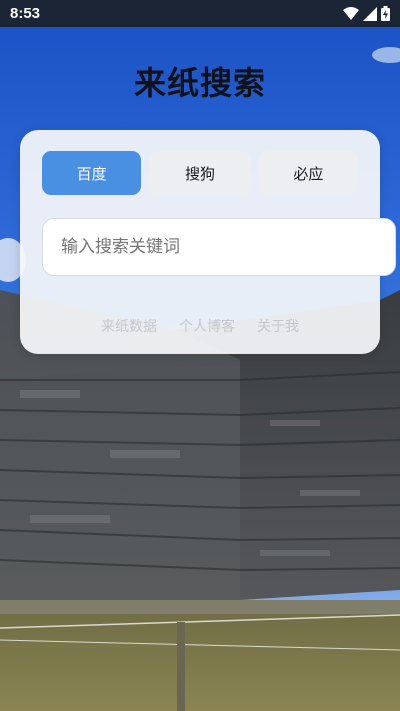 The image size is (400, 711). Describe the element at coordinates (129, 326) in the screenshot. I see `footer-link-laizhi-data: 来纸数据` at that location.